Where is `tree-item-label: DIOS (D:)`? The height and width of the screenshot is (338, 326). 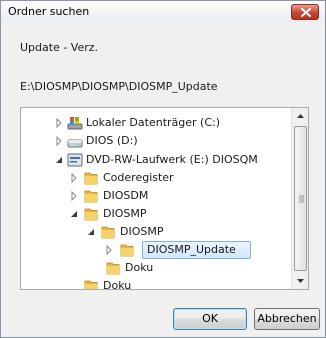 tree-item-label: DIOS (D:) is located at coordinates (112, 140).